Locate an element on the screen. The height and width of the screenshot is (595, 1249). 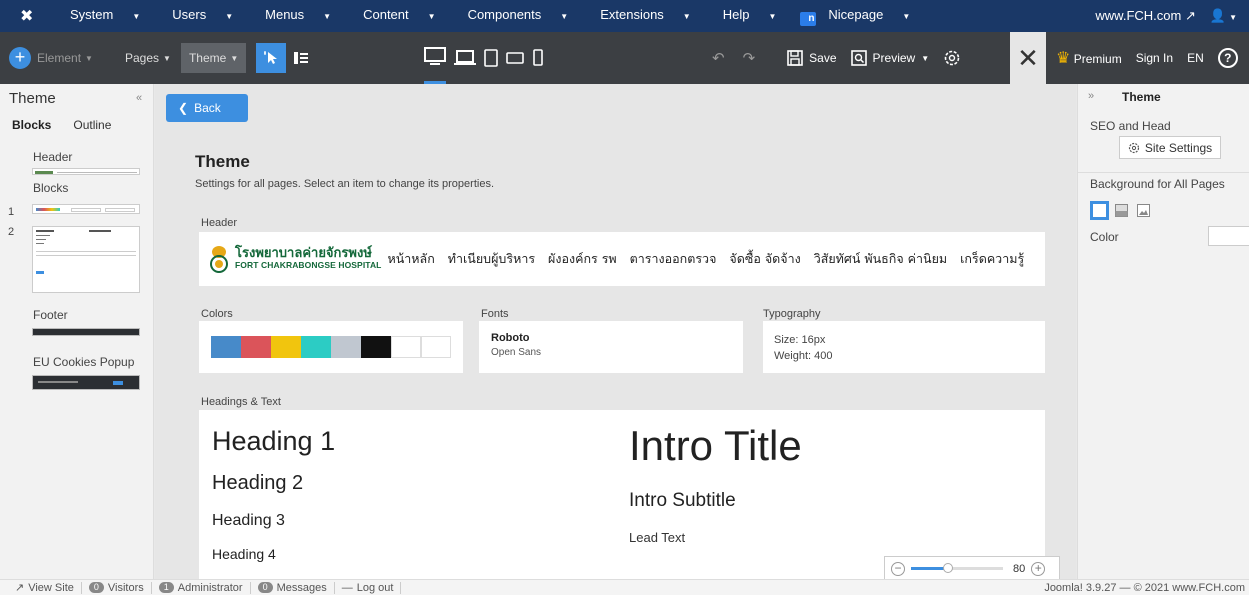
phone-portrait-icon is located at coordinates (538, 57).